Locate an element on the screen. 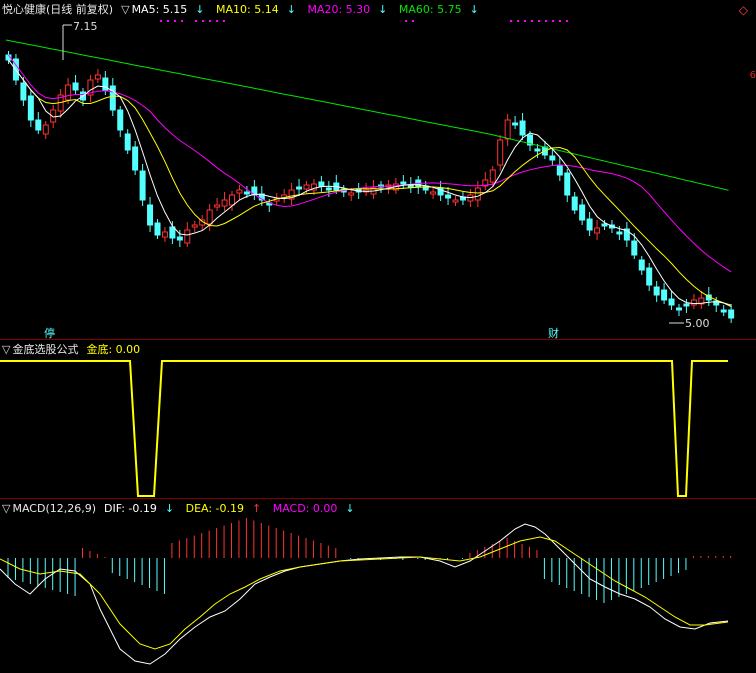 Image resolution: width=756 pixels, height=673 pixels. macd-triangle-icon: ▽ is located at coordinates (6, 508).